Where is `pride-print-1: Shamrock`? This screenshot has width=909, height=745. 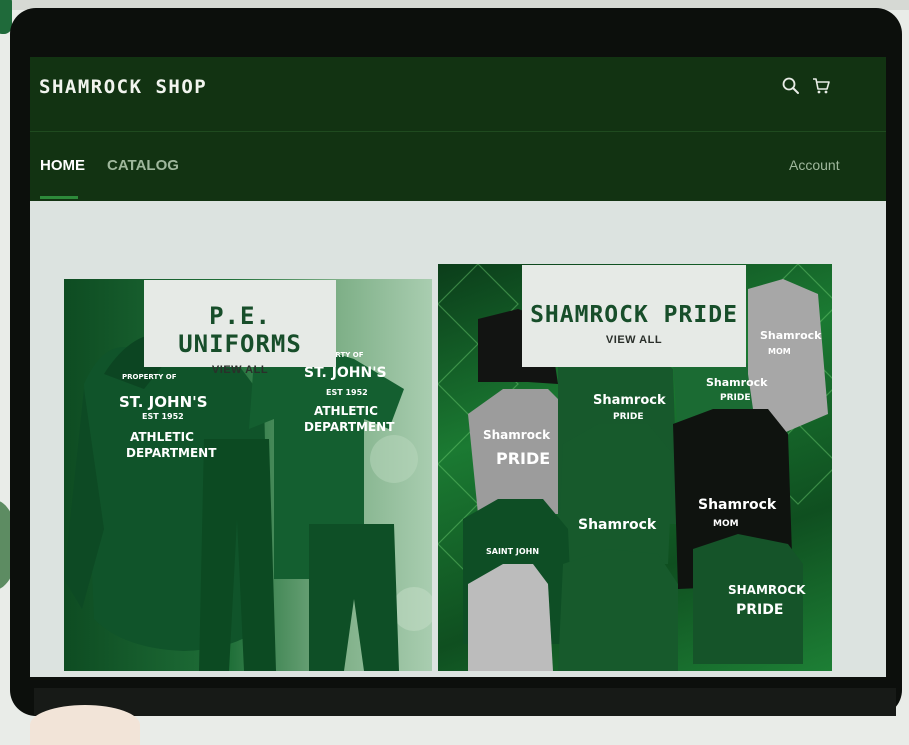
pride-print-1: Shamrock is located at coordinates (517, 435).